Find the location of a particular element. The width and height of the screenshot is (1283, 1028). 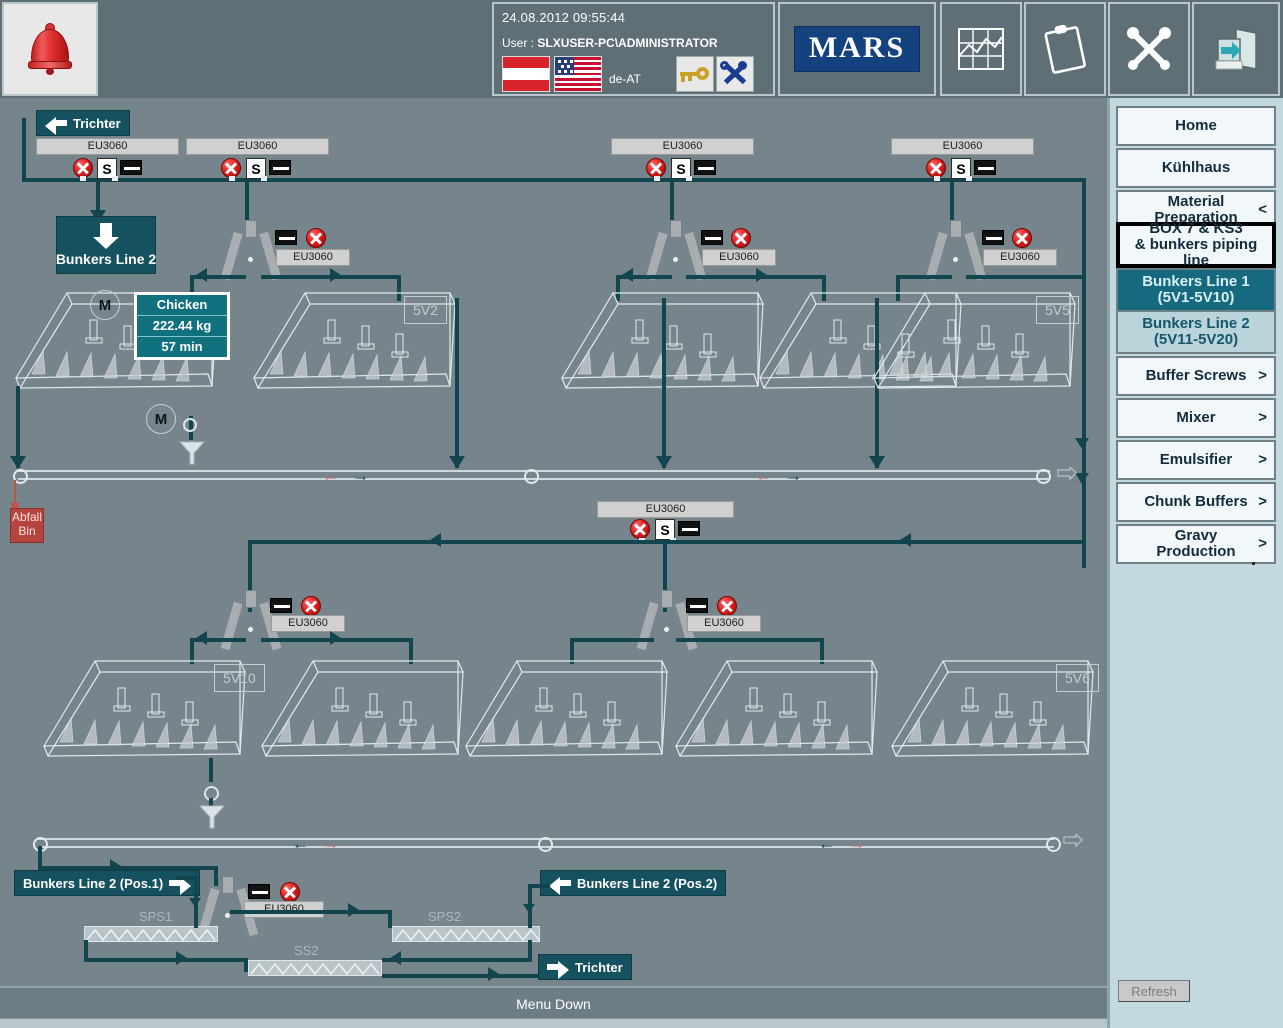

sidebar-label: Kühlhaus is located at coordinates (1196, 168).